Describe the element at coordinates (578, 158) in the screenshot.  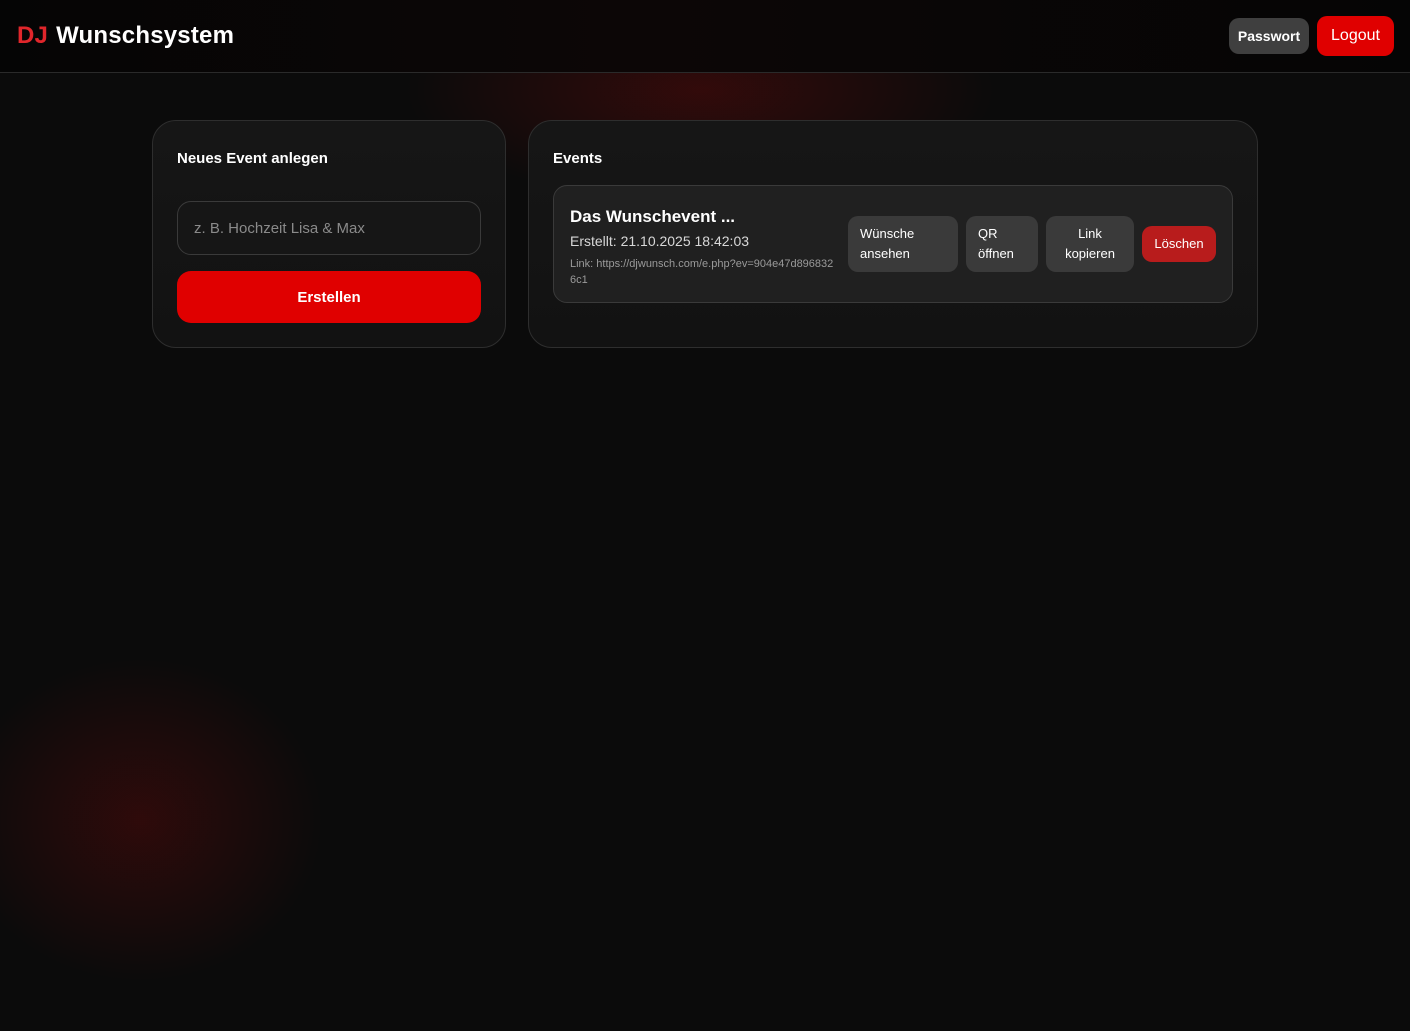
I see `events-title: Events` at that location.